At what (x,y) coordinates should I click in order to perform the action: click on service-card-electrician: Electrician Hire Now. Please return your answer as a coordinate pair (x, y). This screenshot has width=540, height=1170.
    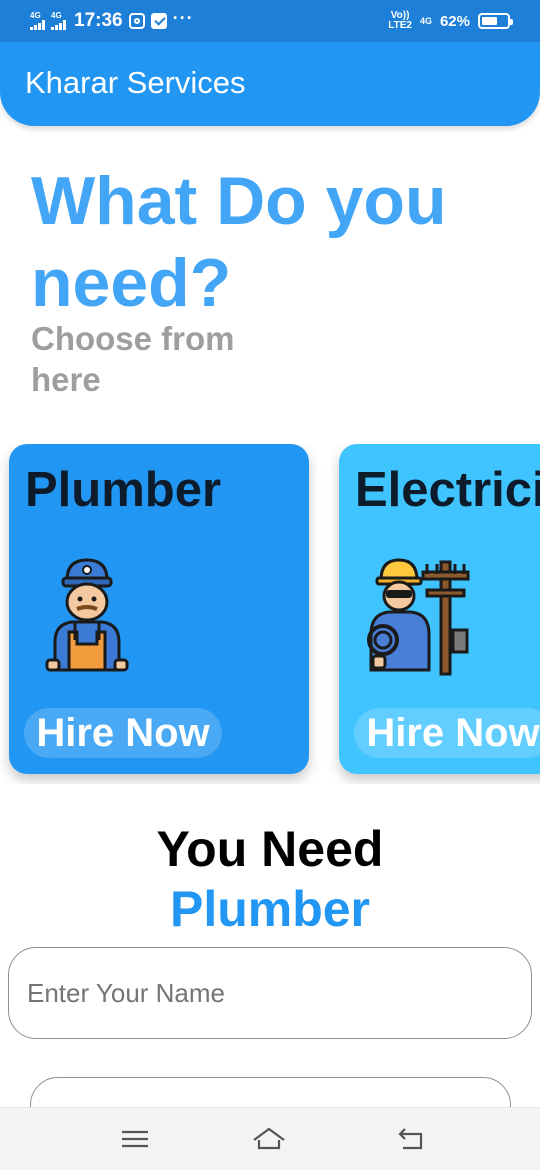
    Looking at the image, I should click on (439, 609).